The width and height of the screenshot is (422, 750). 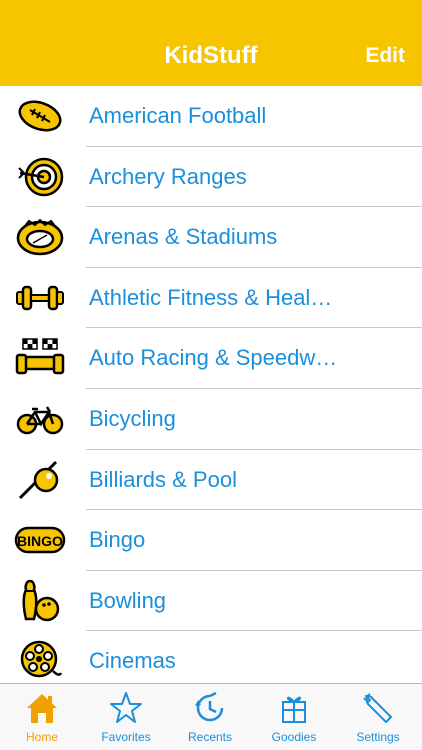 What do you see at coordinates (211, 419) in the screenshot?
I see `list-item: Bicycling` at bounding box center [211, 419].